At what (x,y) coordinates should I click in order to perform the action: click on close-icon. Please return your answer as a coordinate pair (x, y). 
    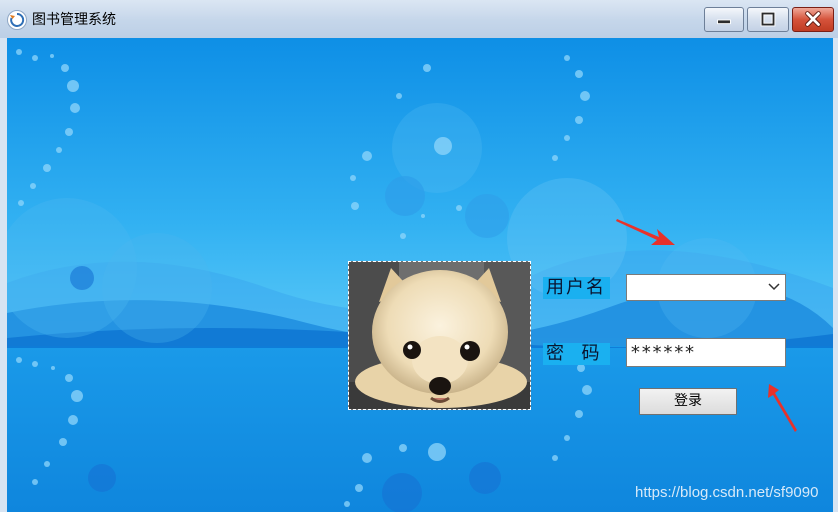
    Looking at the image, I should click on (813, 19).